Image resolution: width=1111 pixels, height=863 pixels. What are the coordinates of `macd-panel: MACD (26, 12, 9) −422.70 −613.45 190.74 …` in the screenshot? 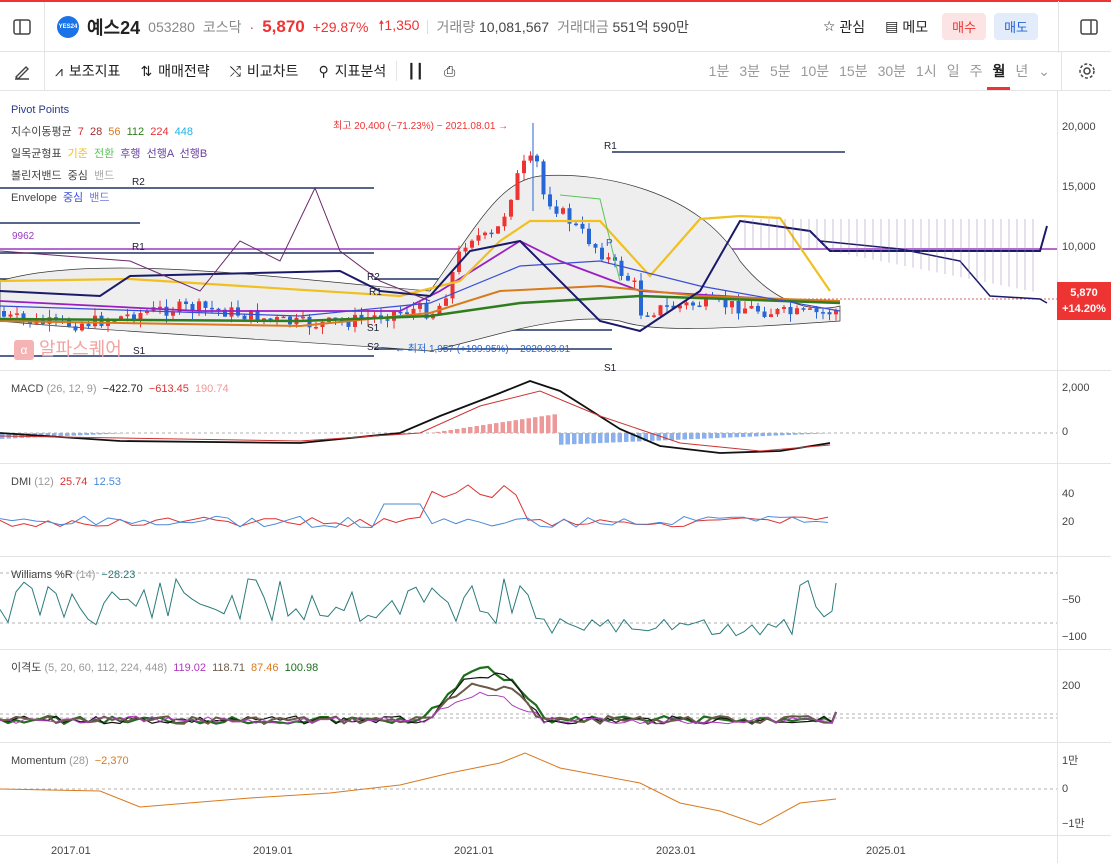 It's located at (555, 417).